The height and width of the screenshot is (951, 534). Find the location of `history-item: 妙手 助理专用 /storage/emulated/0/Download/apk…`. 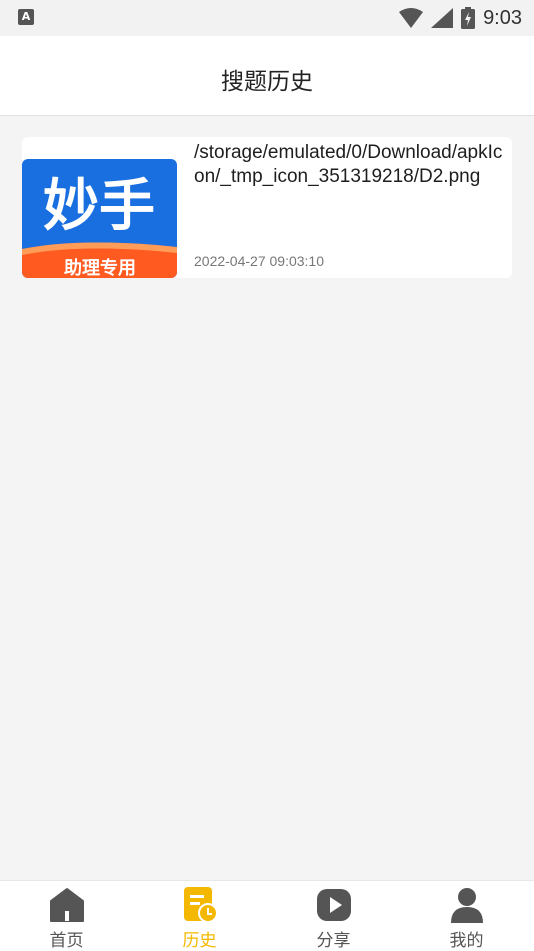

history-item: 妙手 助理专用 /storage/emulated/0/Download/apk… is located at coordinates (267, 207).